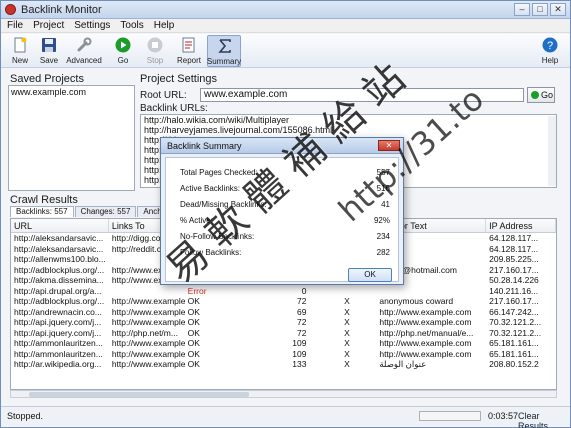 The height and width of the screenshot is (428, 571). What do you see at coordinates (71, 92) in the screenshot?
I see `saved-project-item: www.example.com` at bounding box center [71, 92].